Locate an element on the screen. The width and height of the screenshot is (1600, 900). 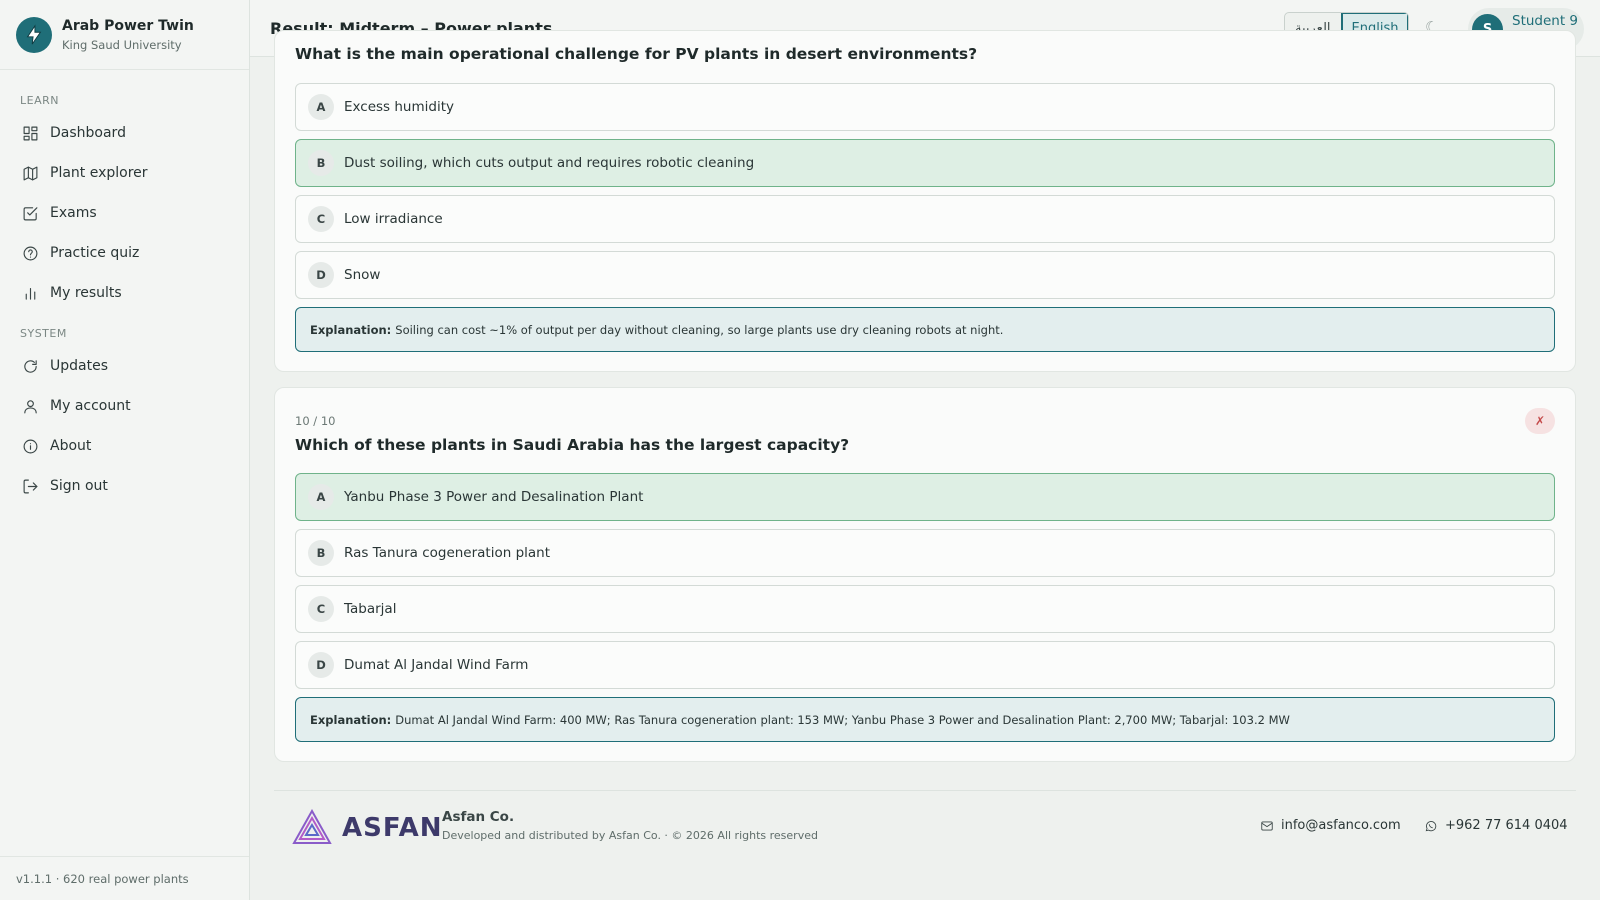
brand-name: Arab Power Twin is located at coordinates (128, 25).